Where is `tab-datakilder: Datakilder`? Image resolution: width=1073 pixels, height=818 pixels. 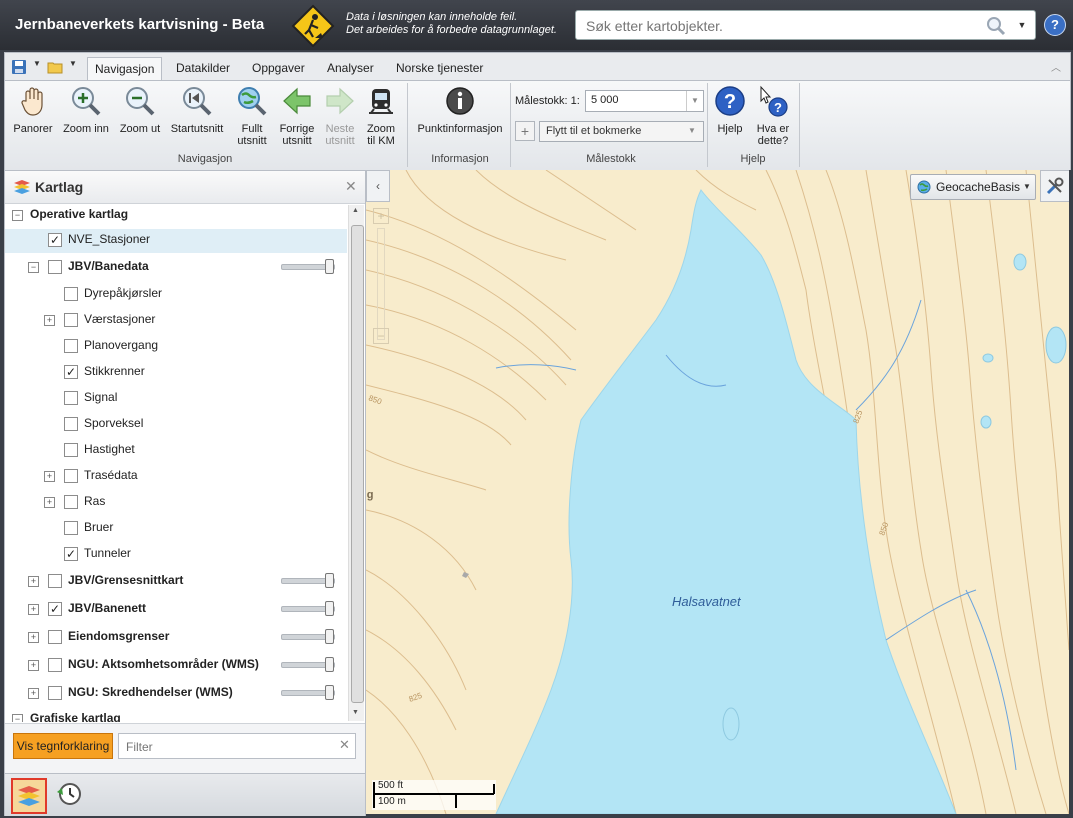
tab-datakilder: Datakilder is located at coordinates (203, 68).